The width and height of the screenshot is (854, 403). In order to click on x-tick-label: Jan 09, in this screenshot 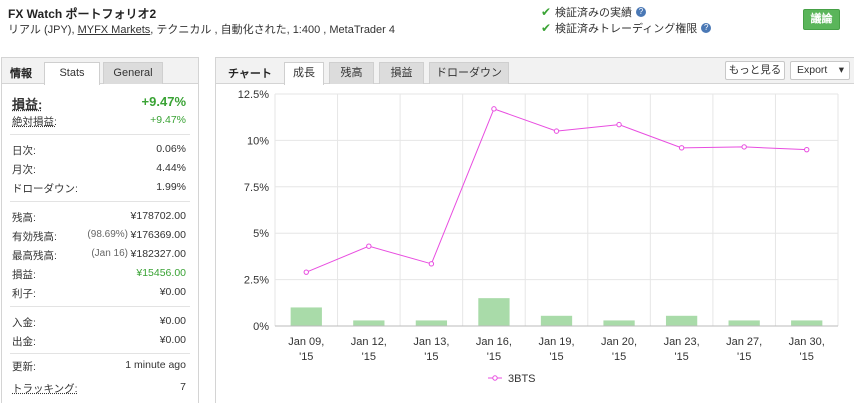, I will do `click(306, 342)`.